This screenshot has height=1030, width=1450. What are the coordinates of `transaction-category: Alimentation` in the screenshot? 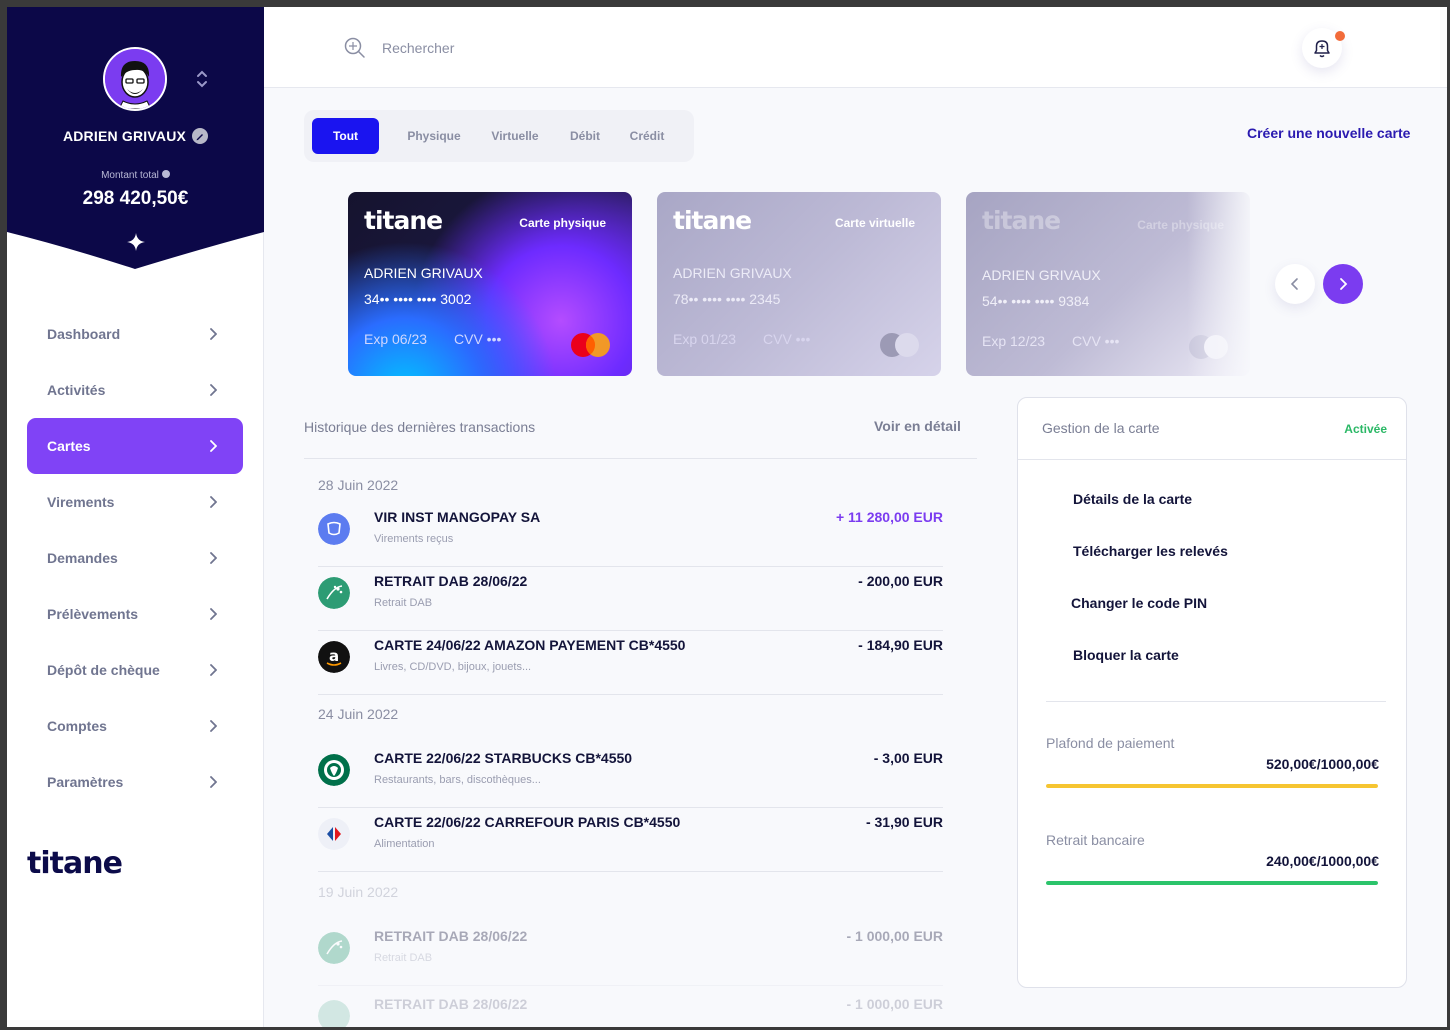 It's located at (404, 844).